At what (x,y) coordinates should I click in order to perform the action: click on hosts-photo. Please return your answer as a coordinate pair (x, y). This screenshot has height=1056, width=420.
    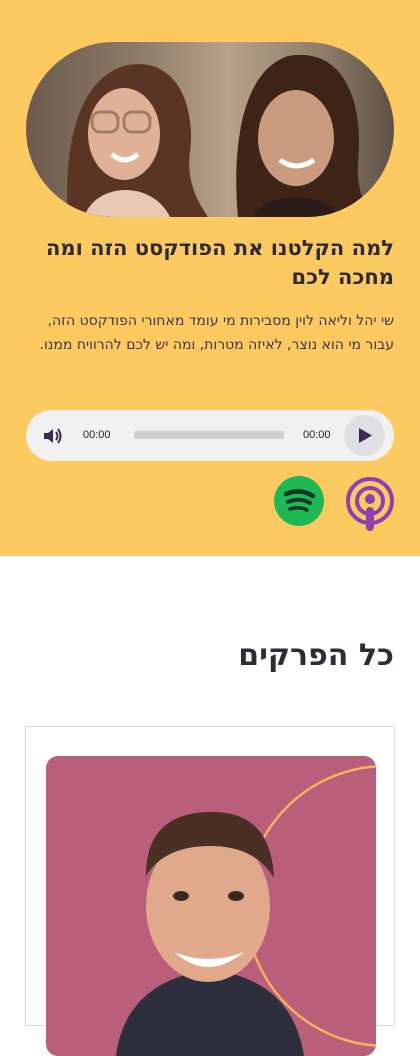
    Looking at the image, I should click on (210, 129).